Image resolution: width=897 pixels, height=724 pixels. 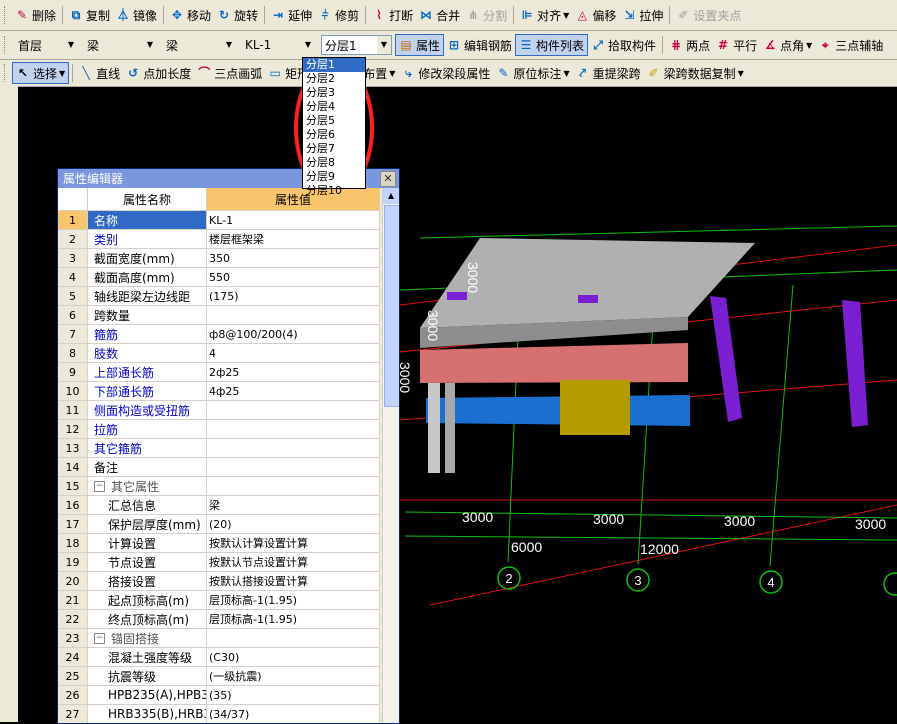 What do you see at coordinates (275, 73) in the screenshot?
I see `rectangle-icon: ▭` at bounding box center [275, 73].